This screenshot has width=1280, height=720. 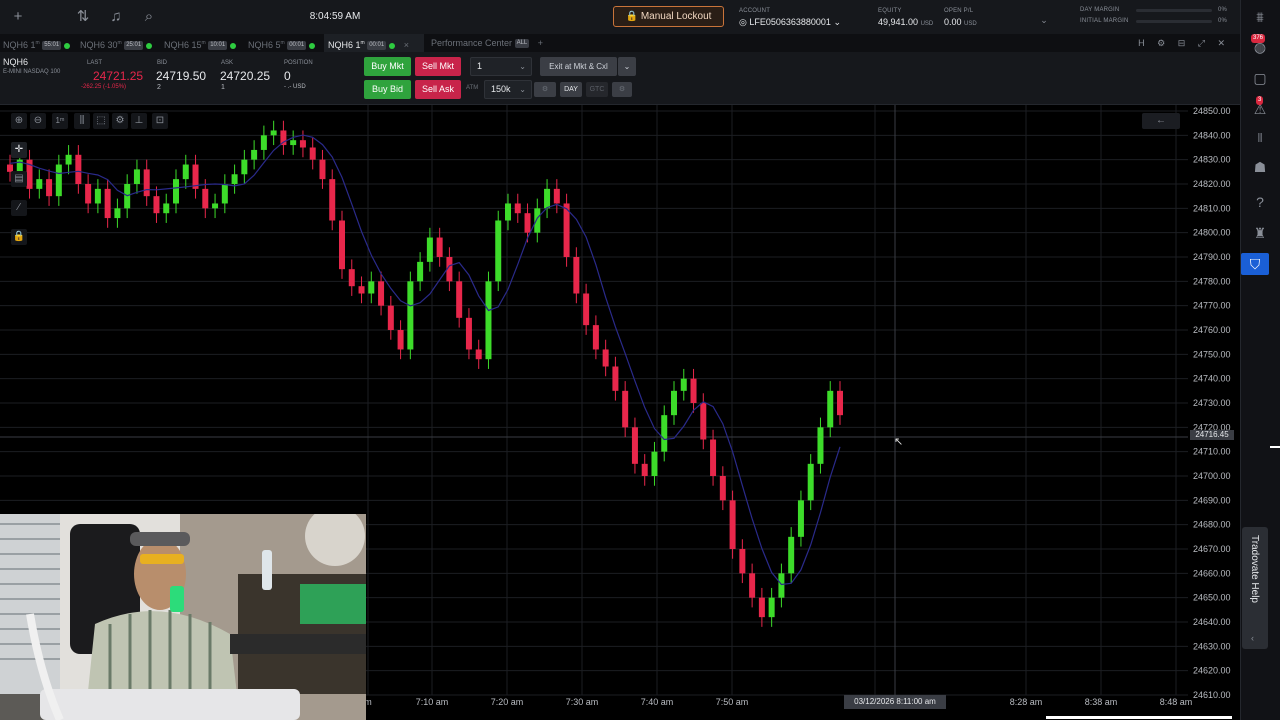 I want to click on bid-label: BID, so click(x=162, y=63).